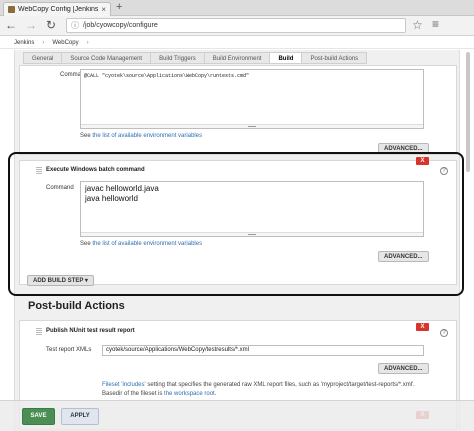 The height and width of the screenshot is (431, 474). I want to click on save-button: SAVE, so click(38, 416).